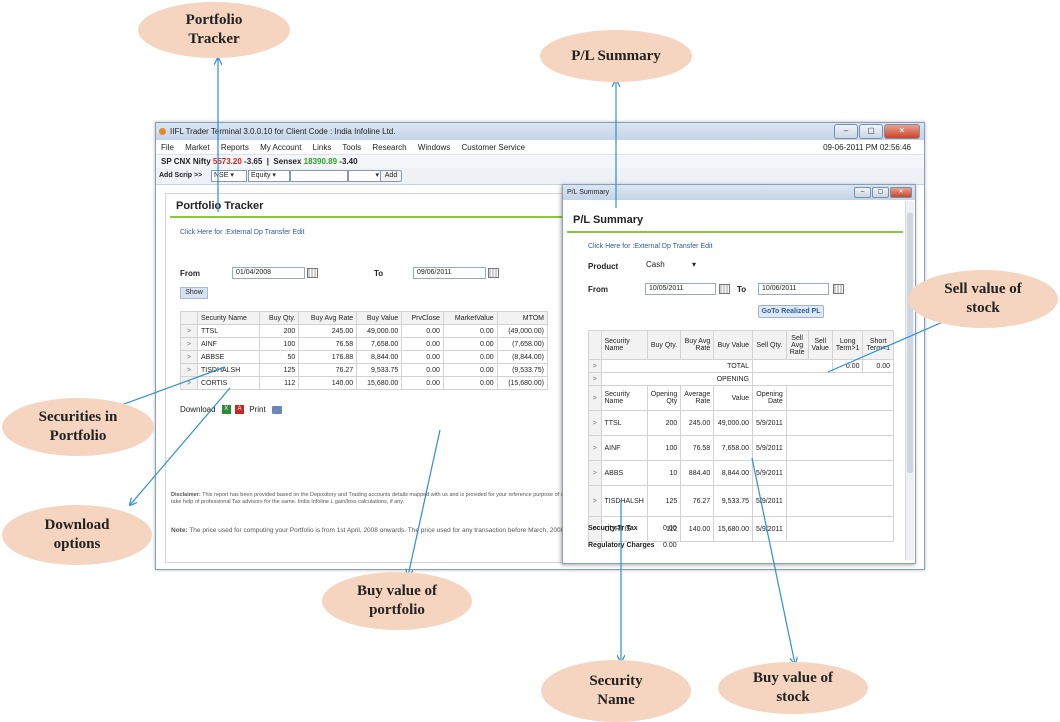 Image resolution: width=1060 pixels, height=722 pixels. I want to click on total-label: TOTAL, so click(733, 366).